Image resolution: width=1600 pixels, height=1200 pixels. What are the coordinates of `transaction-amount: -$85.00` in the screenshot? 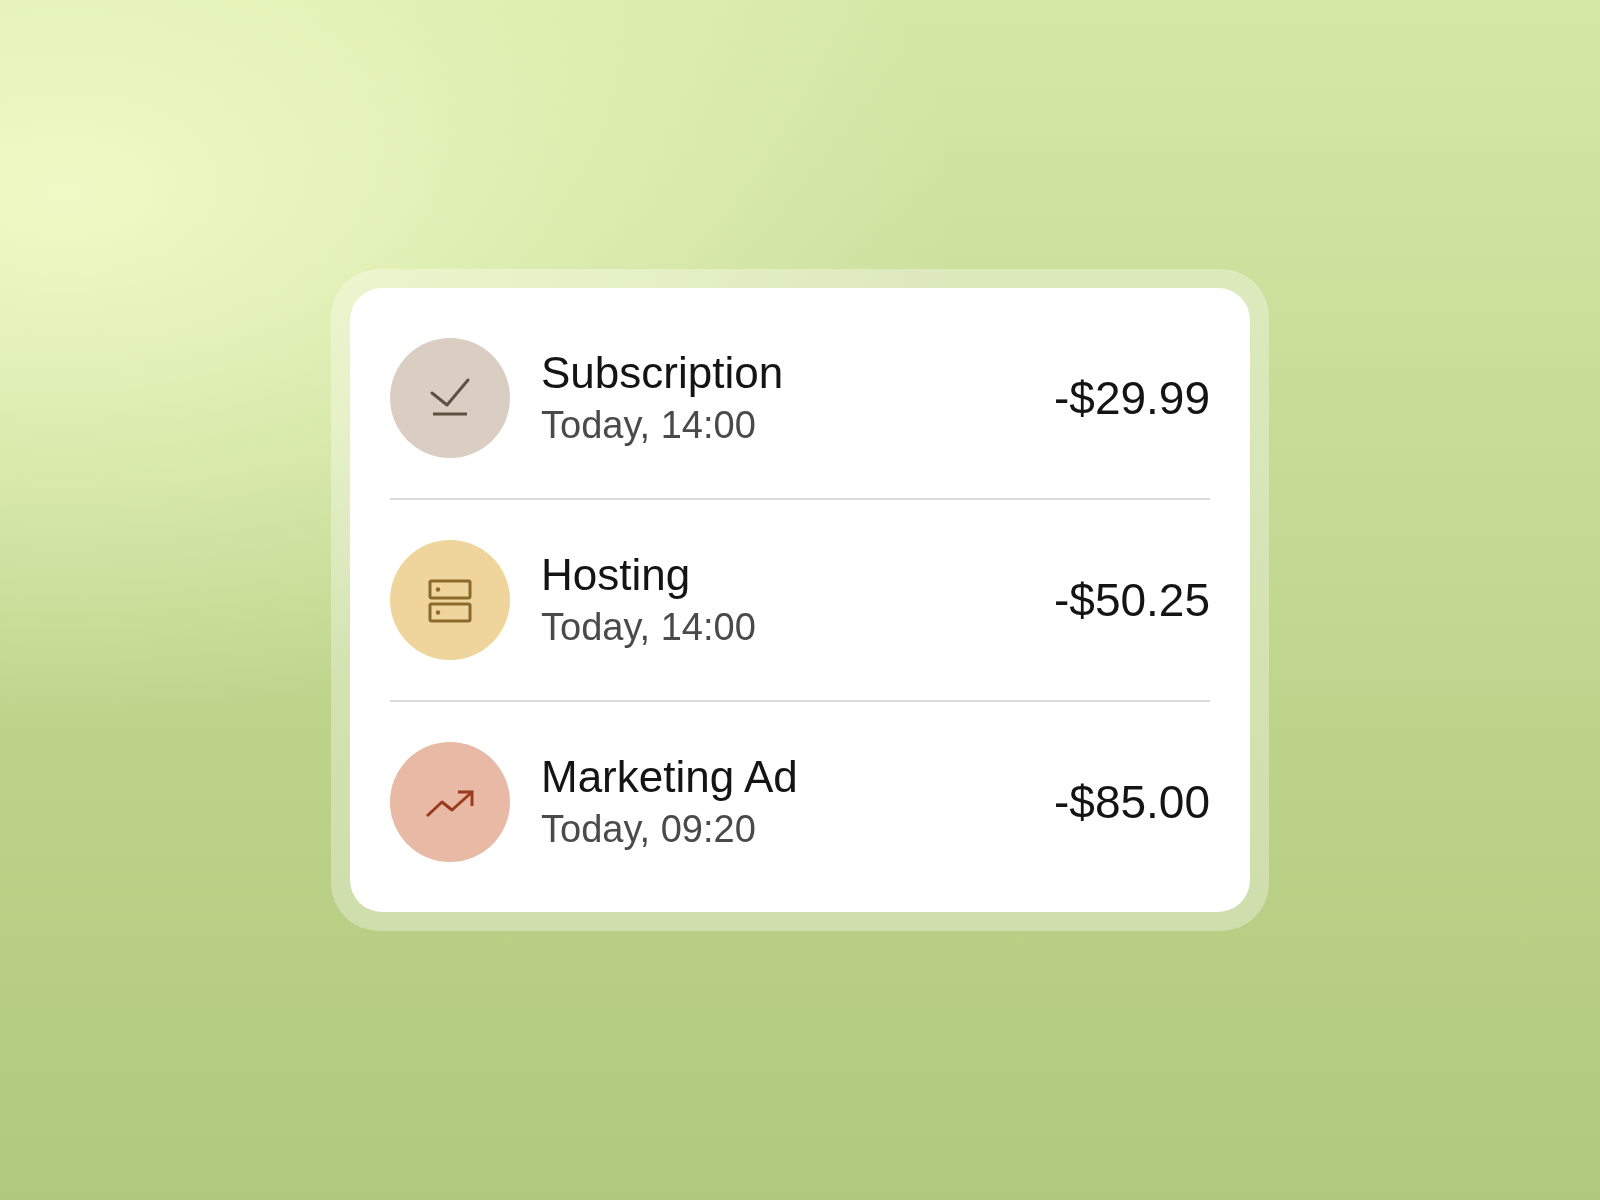 It's located at (1132, 802).